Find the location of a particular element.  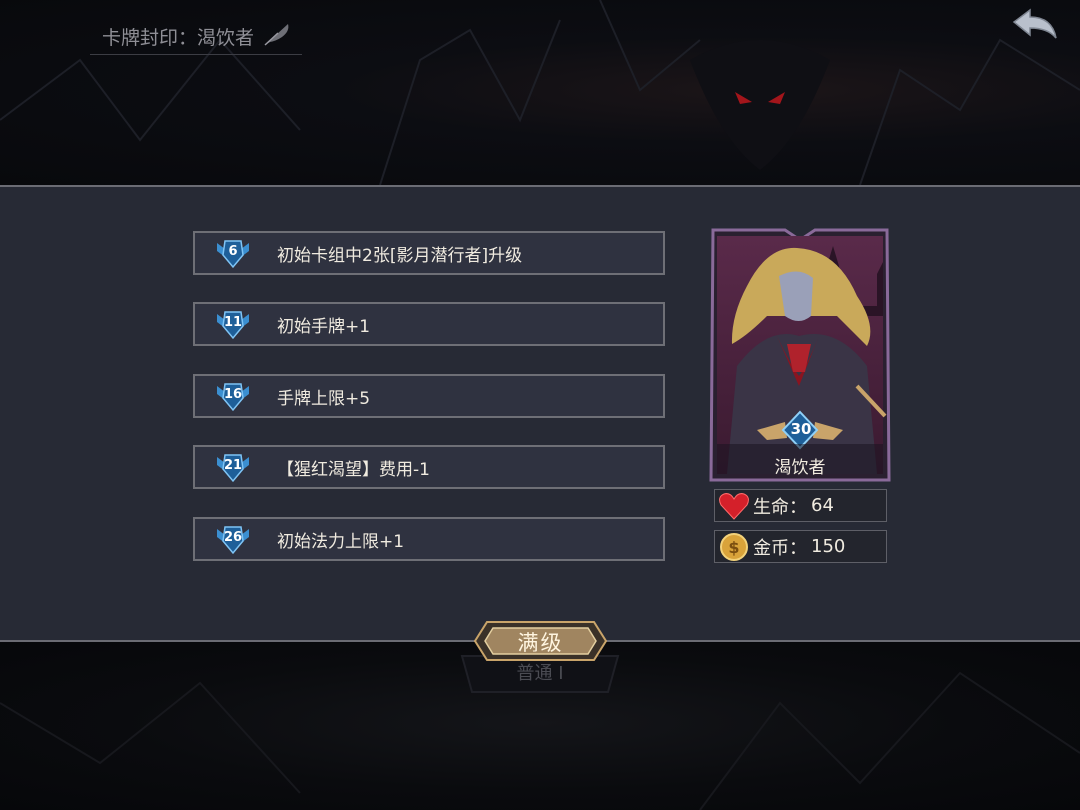

character-name: 渴饮者 is located at coordinates (800, 468).